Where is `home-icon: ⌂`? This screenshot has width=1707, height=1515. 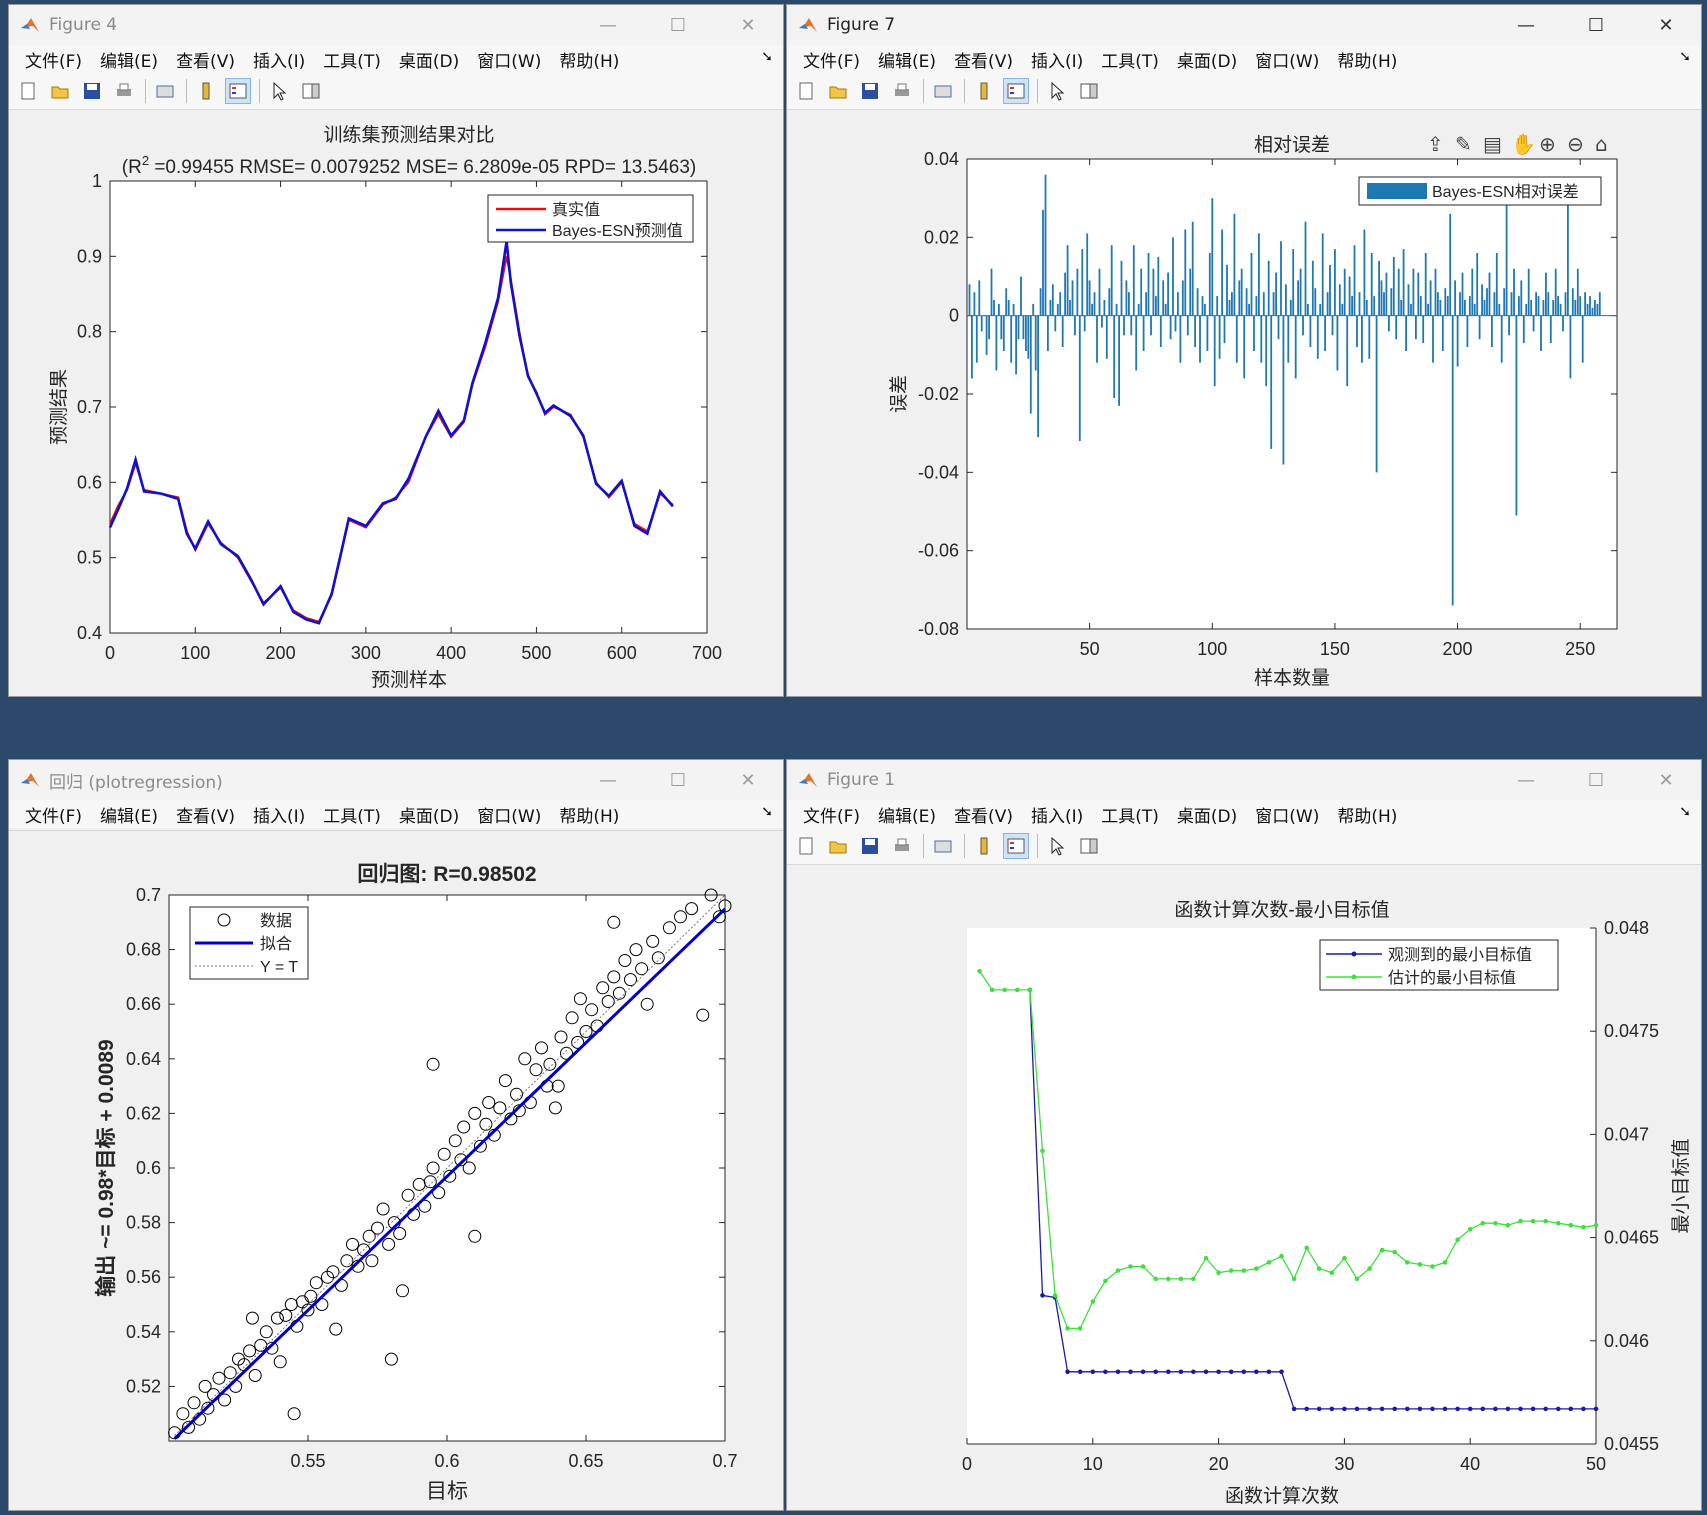
home-icon: ⌂ is located at coordinates (1601, 144).